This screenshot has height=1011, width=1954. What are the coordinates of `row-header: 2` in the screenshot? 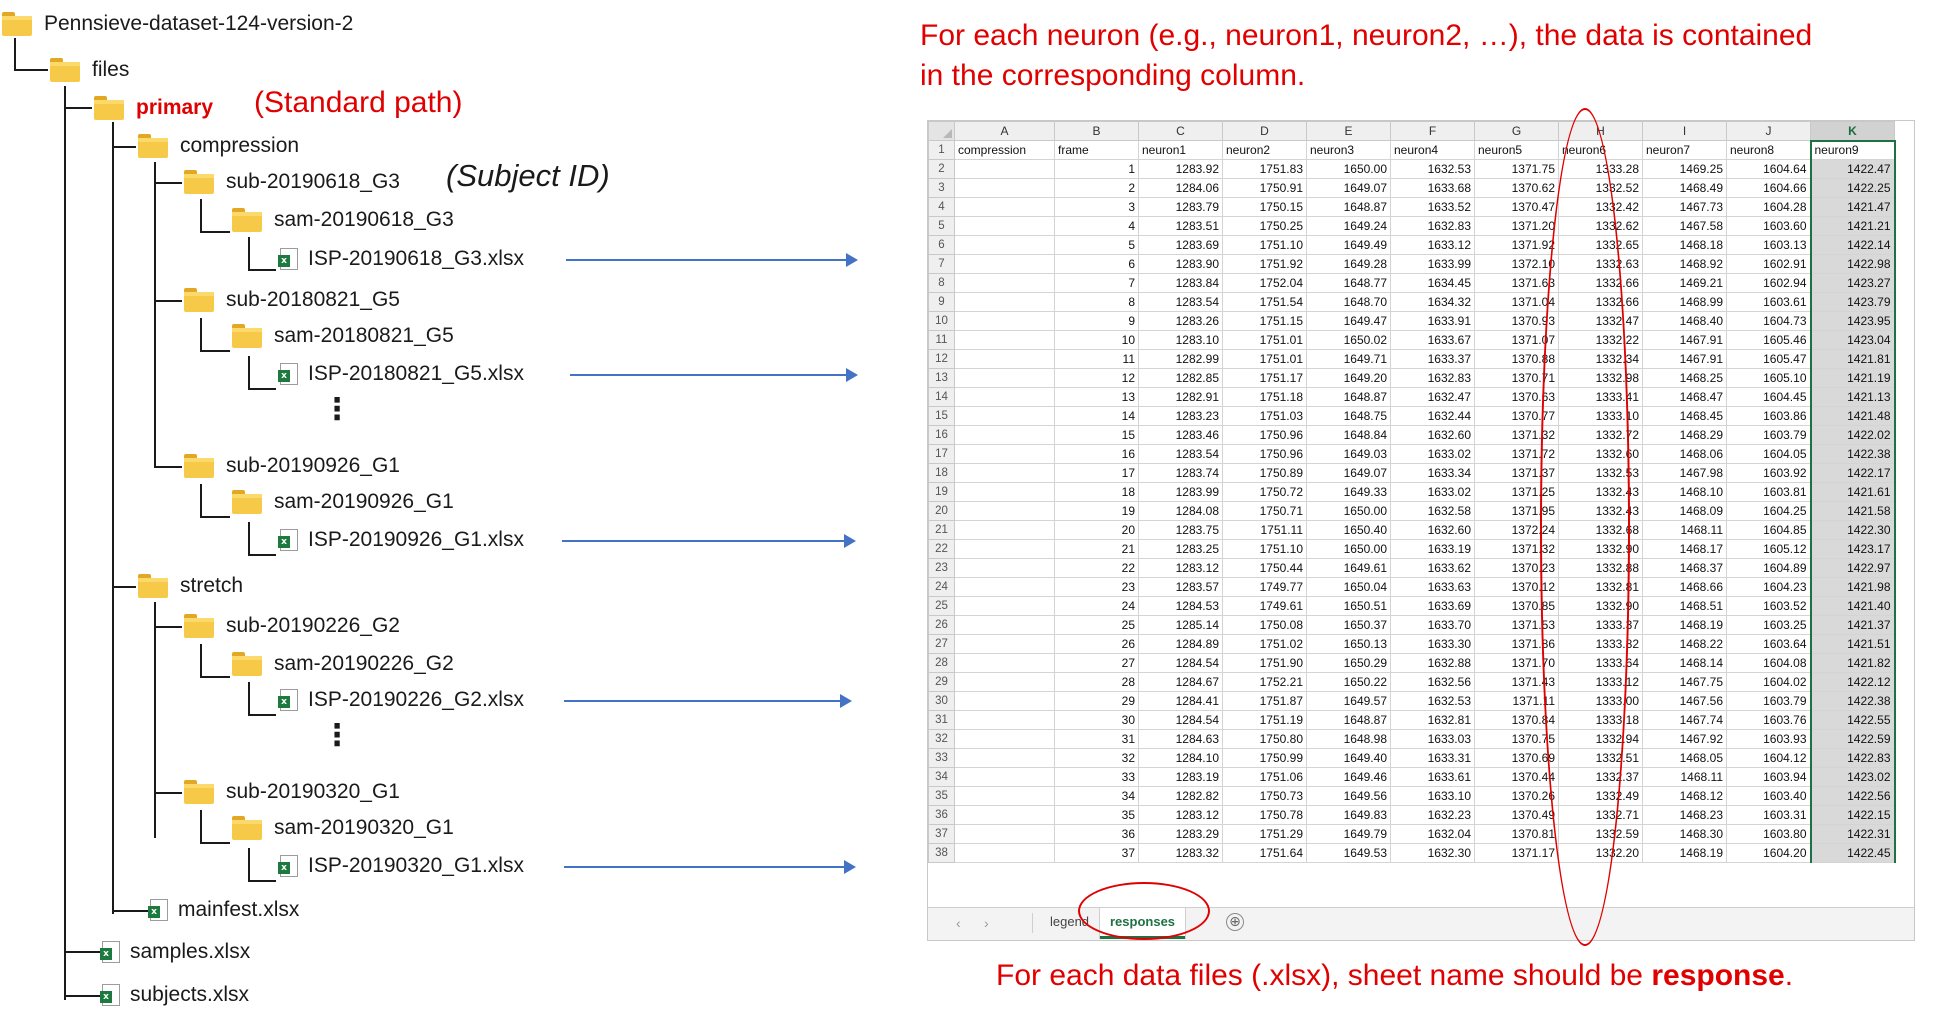 It's located at (941, 169).